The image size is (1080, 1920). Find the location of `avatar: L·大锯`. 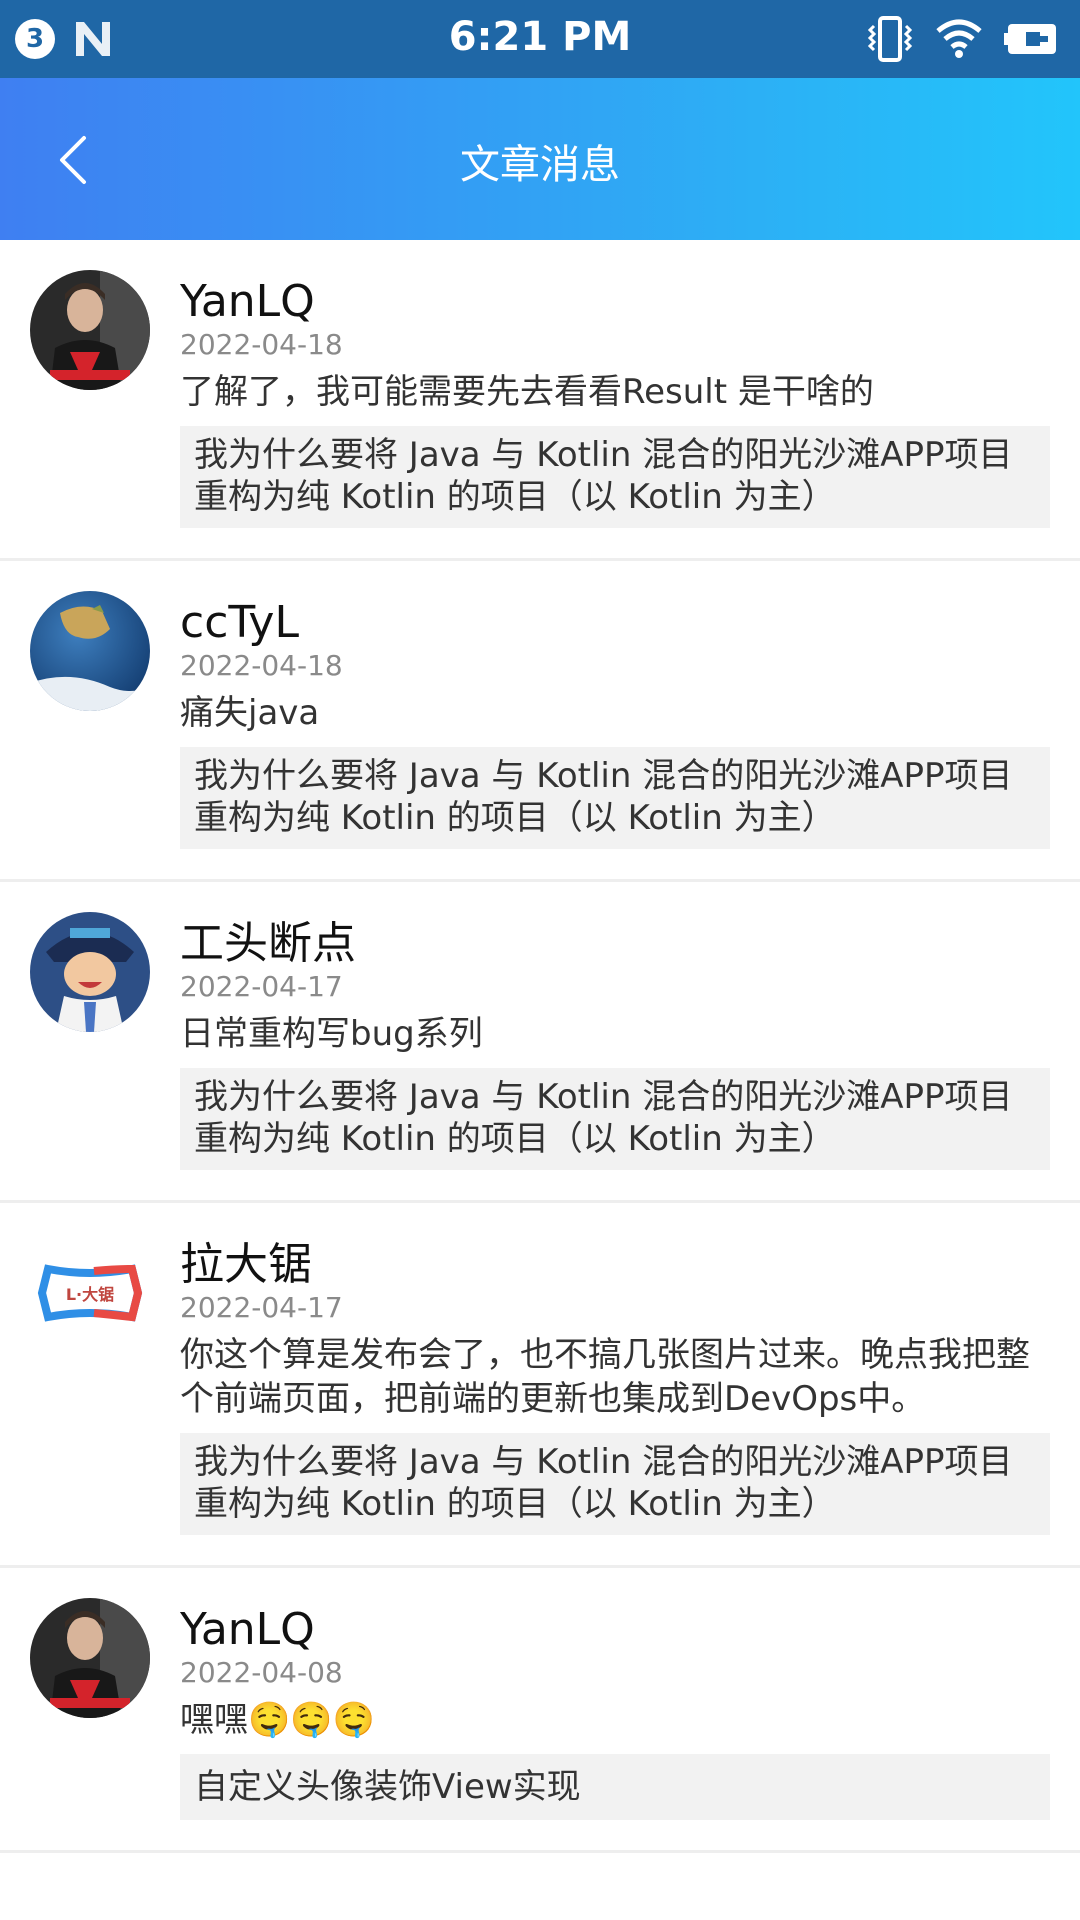

avatar: L·大锯 is located at coordinates (90, 1293).